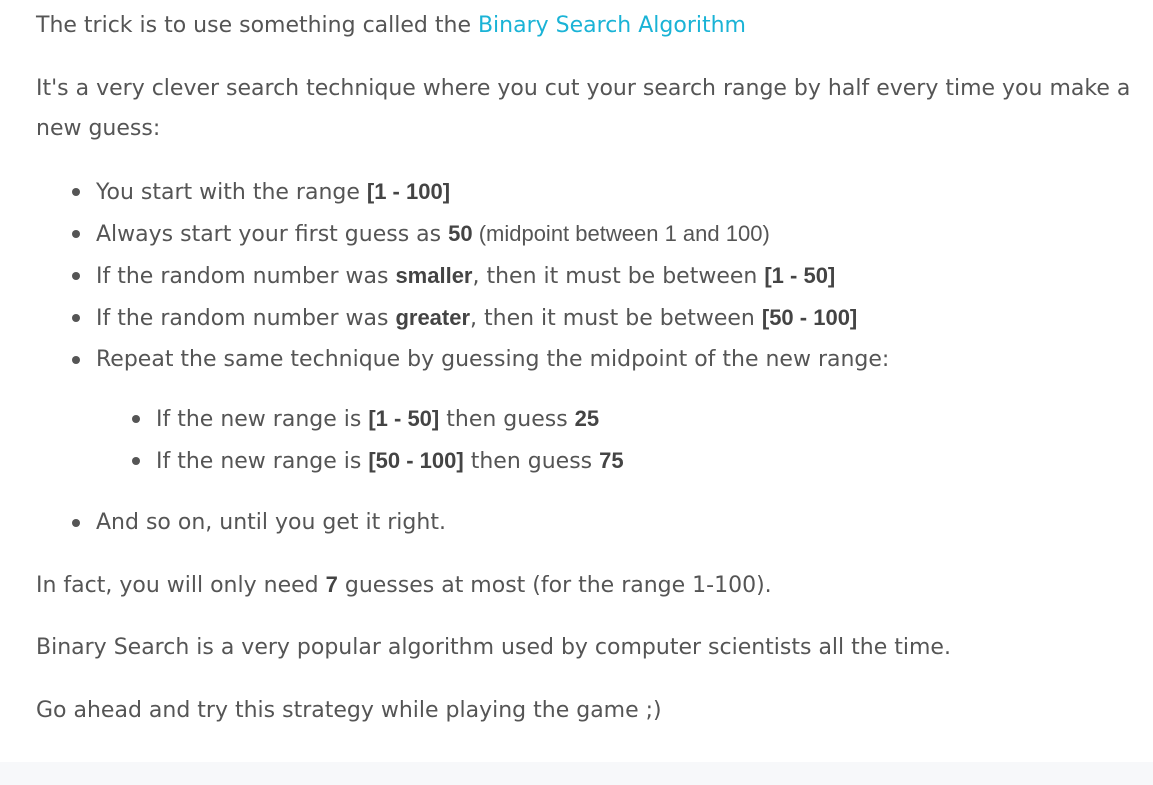  I want to click on intro-text: The trick is to use something called the, so click(257, 25).